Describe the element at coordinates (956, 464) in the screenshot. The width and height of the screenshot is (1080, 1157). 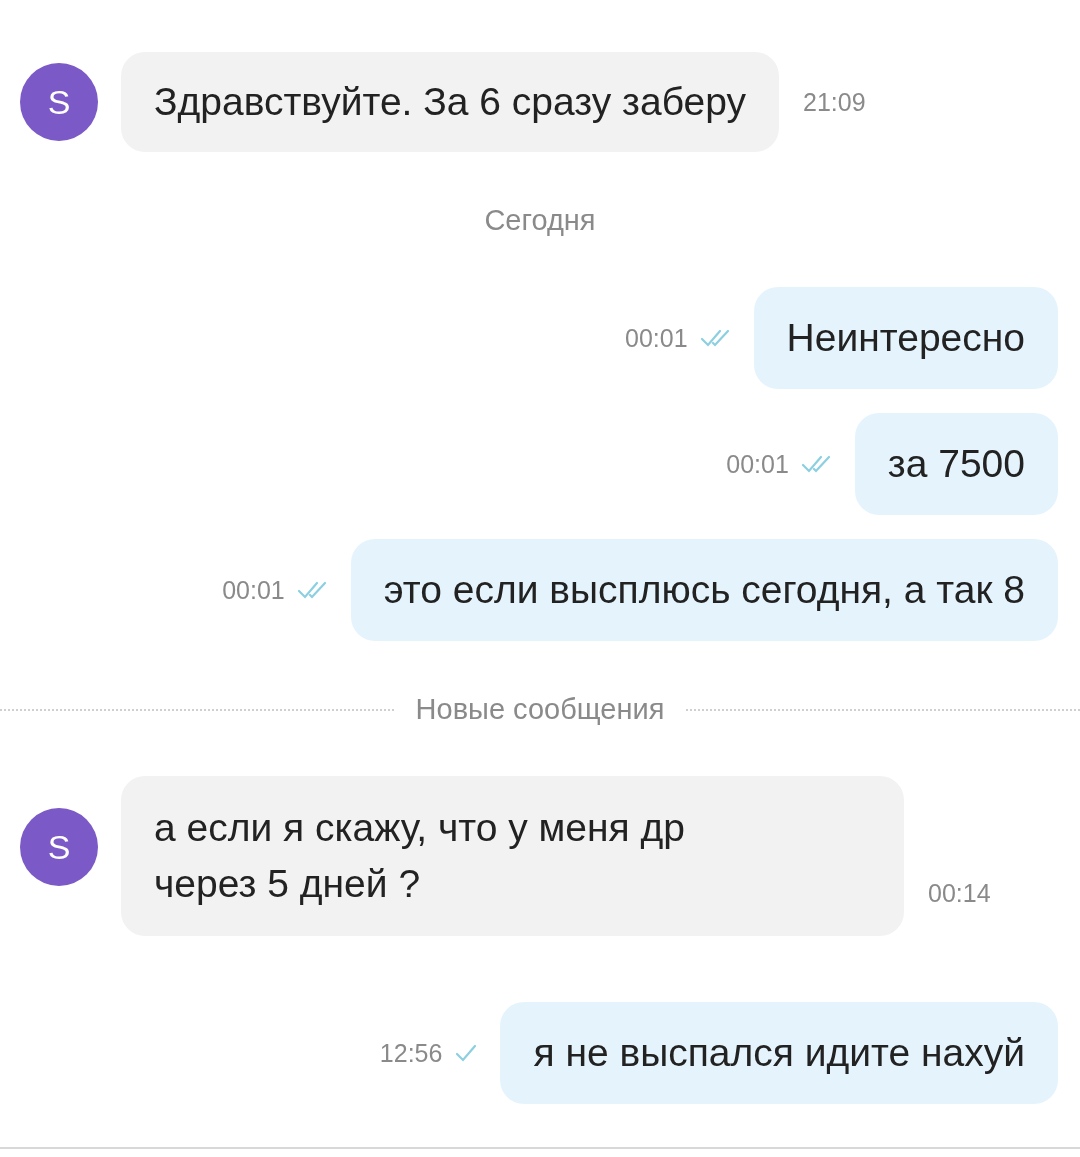
I see `message-bubble: за 7500` at that location.